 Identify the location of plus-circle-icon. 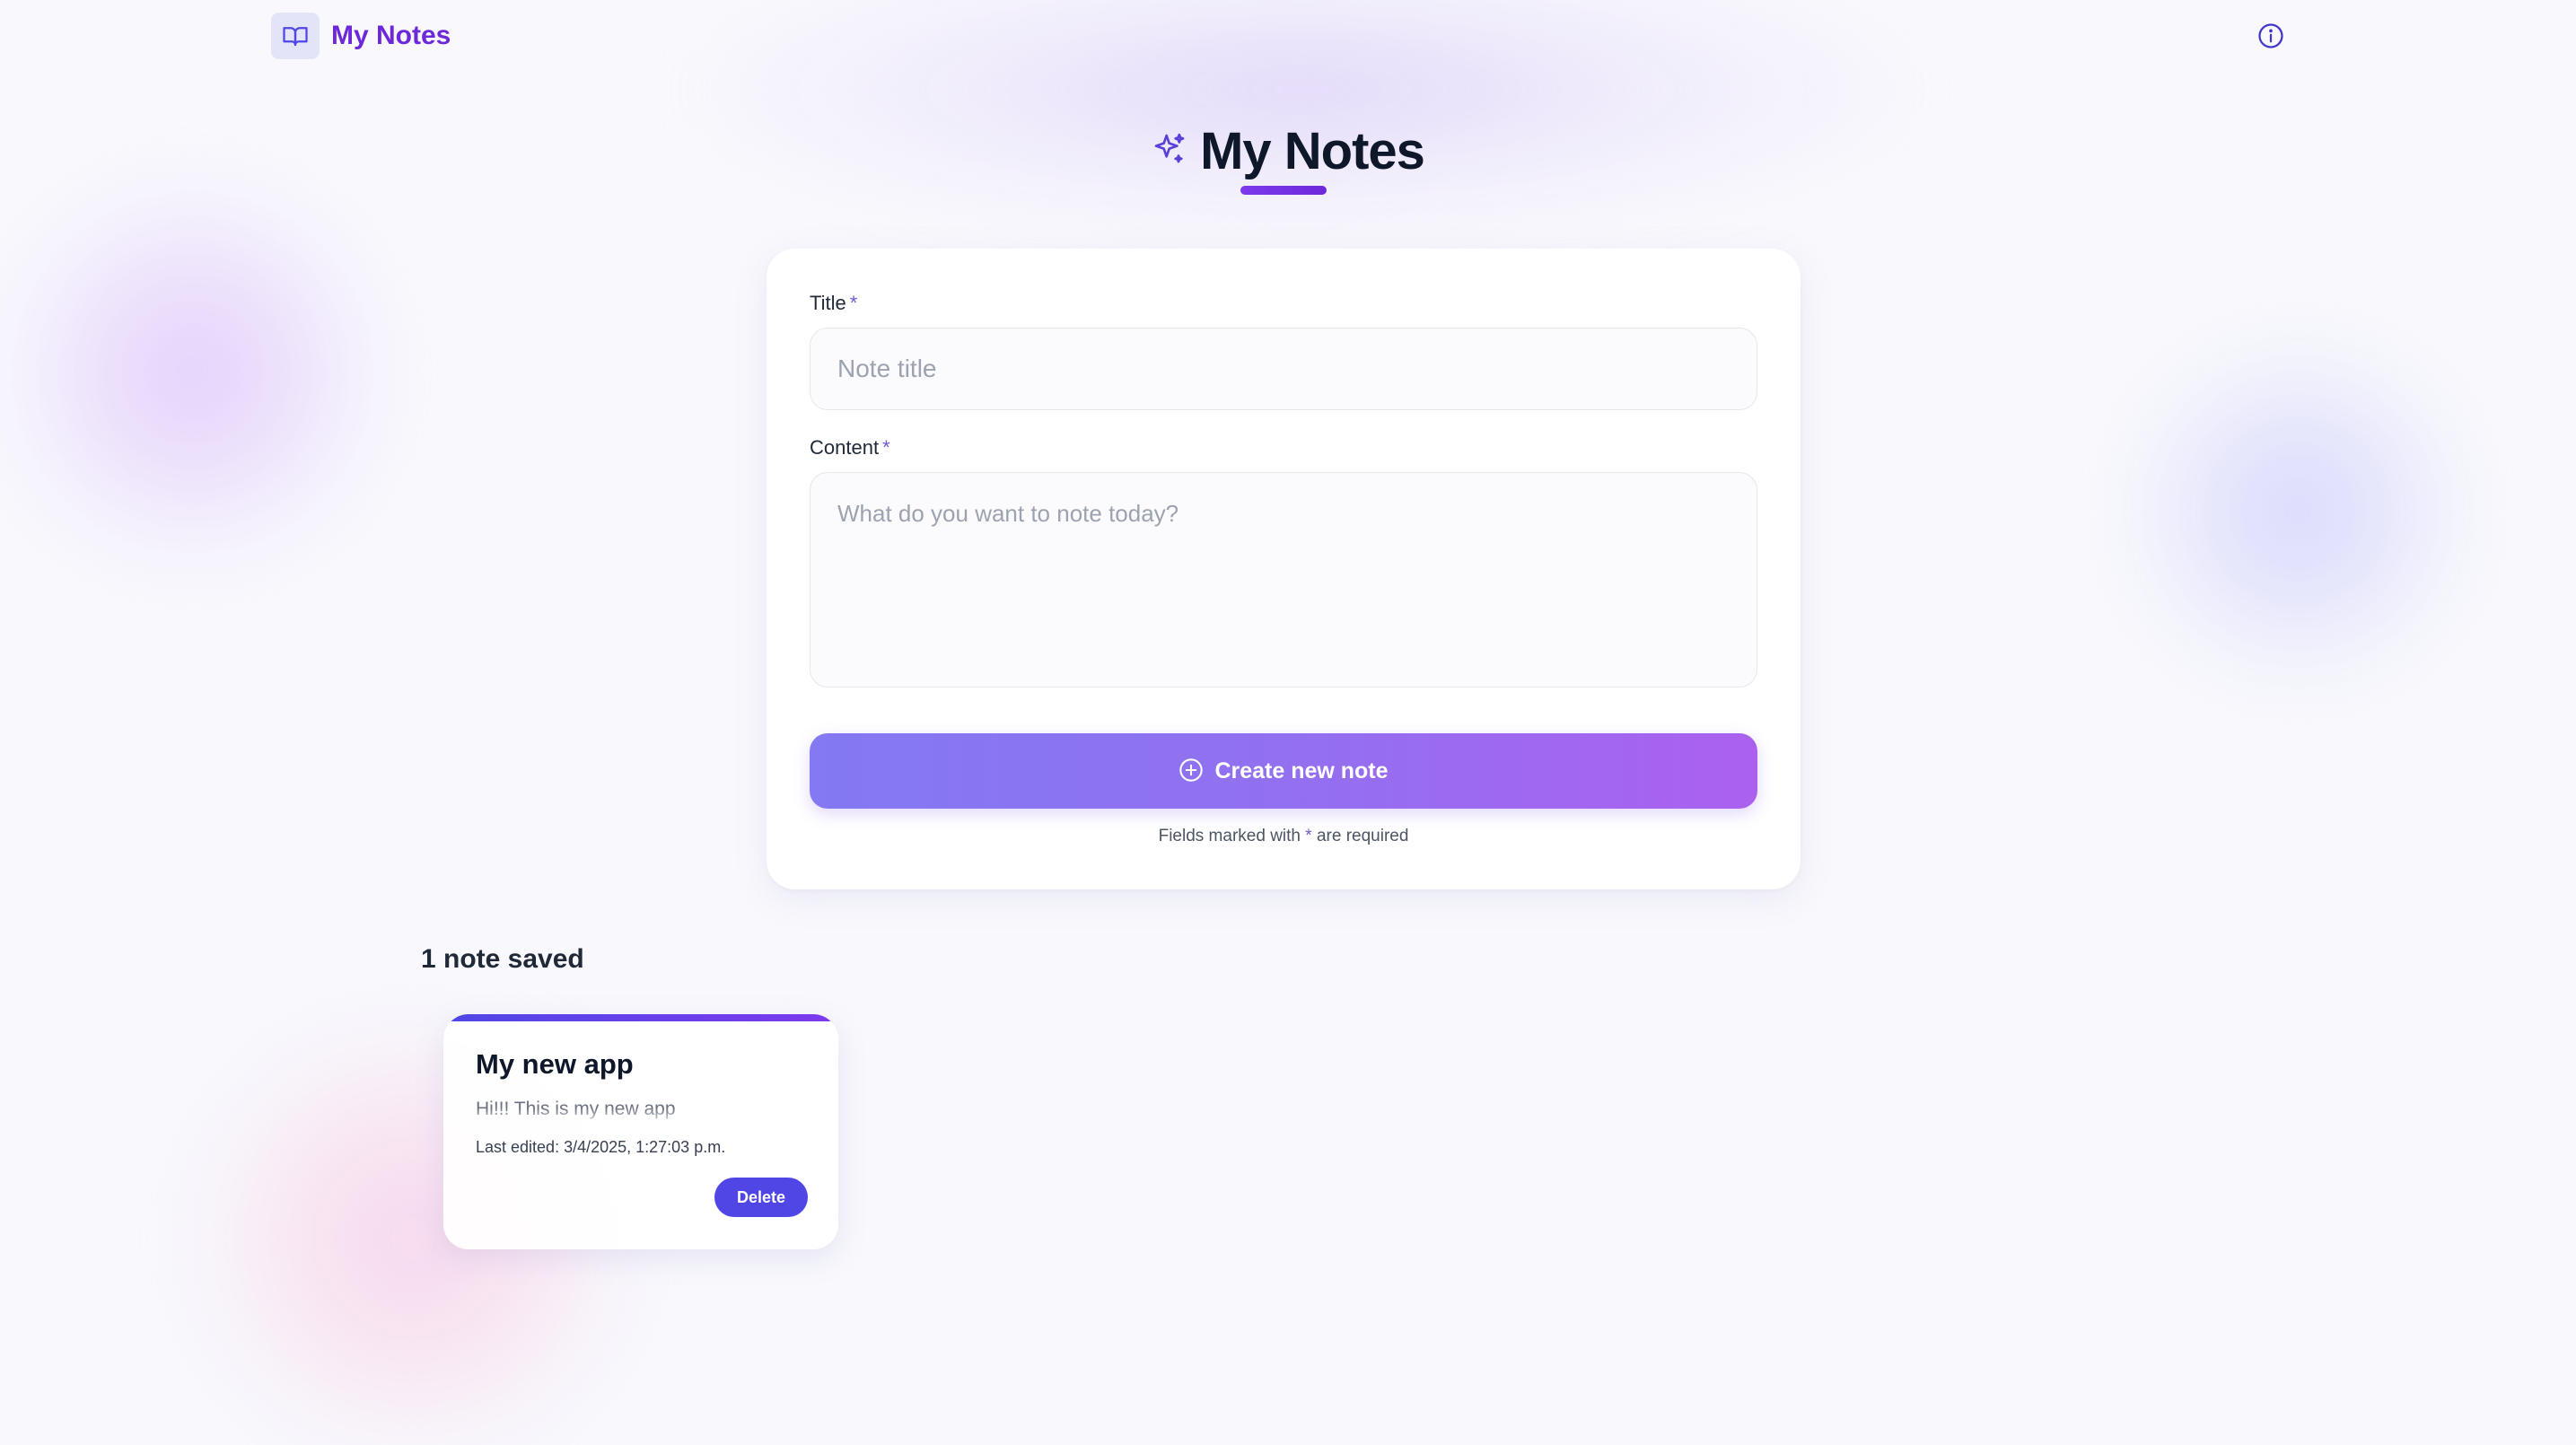
(1191, 771).